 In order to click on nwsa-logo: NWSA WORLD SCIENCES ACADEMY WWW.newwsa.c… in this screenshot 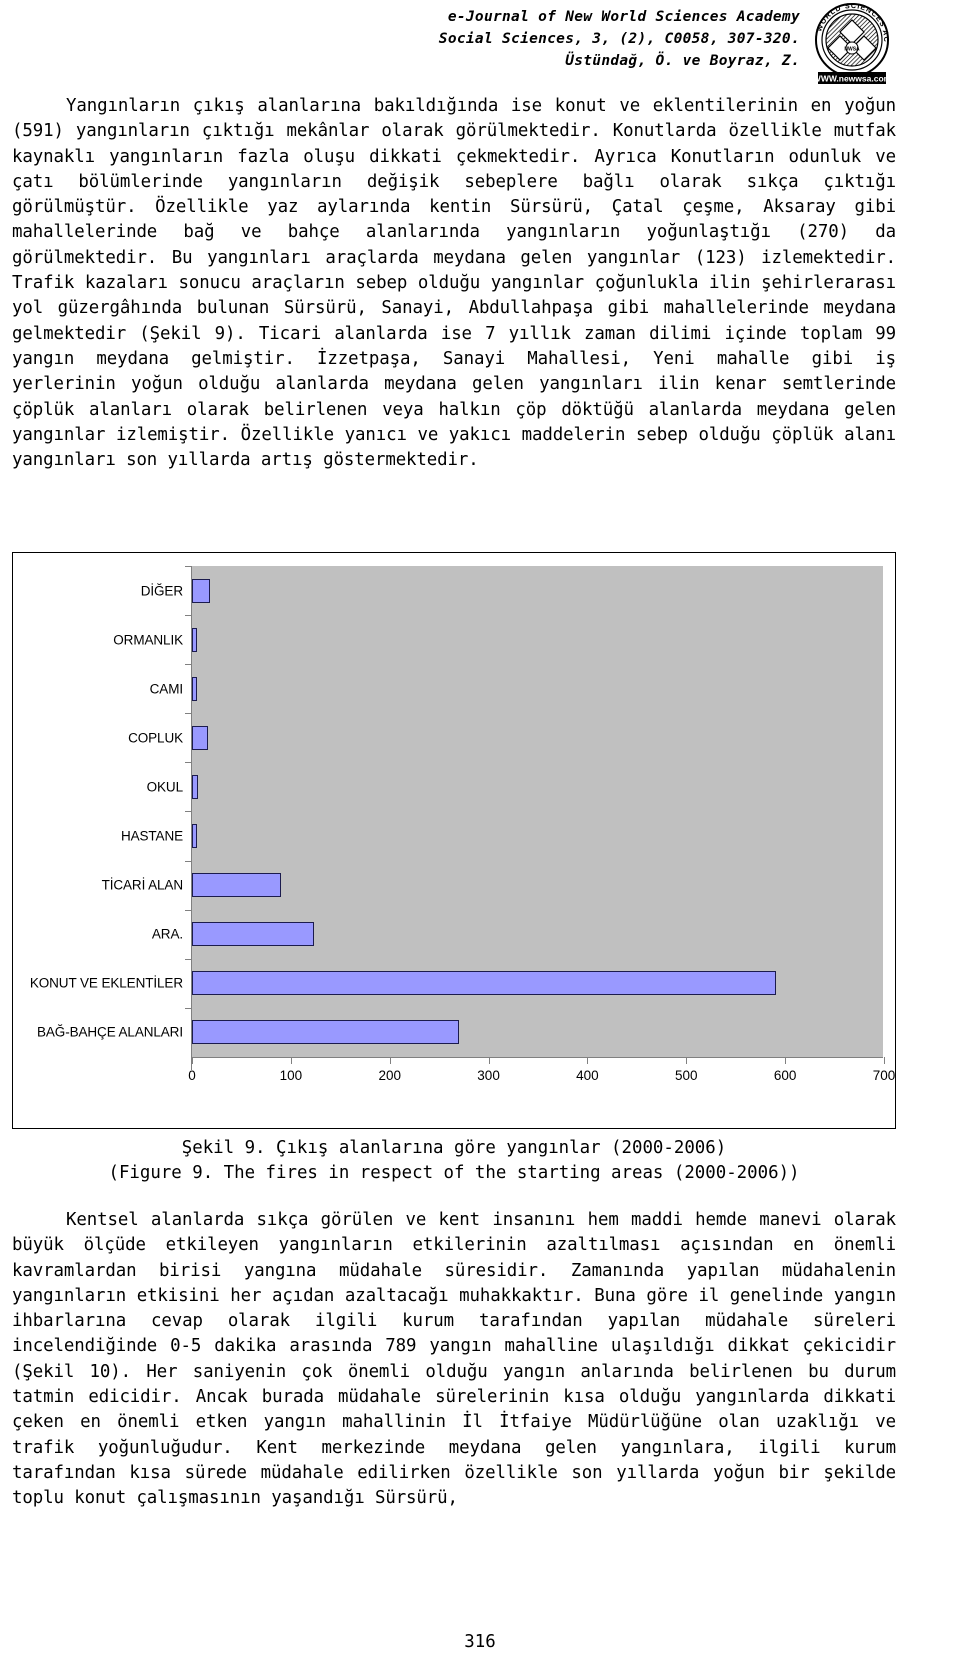, I will do `click(852, 44)`.